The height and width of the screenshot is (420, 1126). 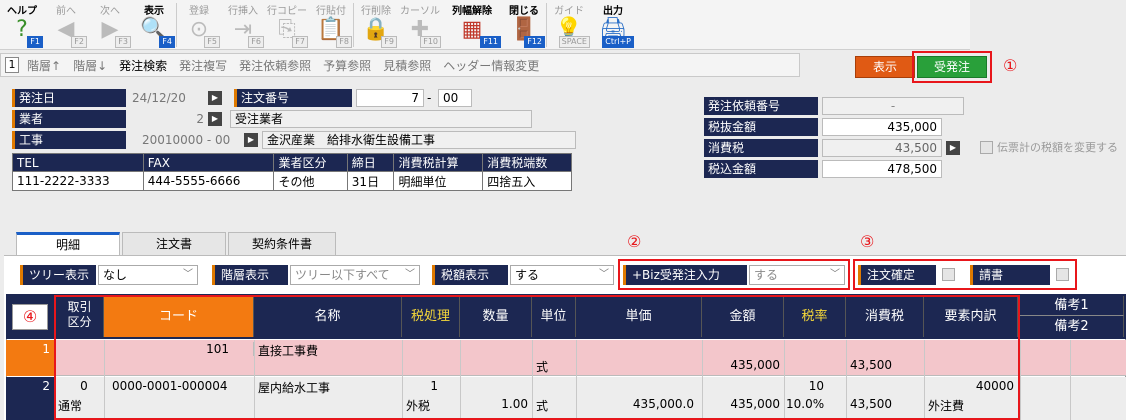 I want to click on vendor-code: 2, so click(x=200, y=119).